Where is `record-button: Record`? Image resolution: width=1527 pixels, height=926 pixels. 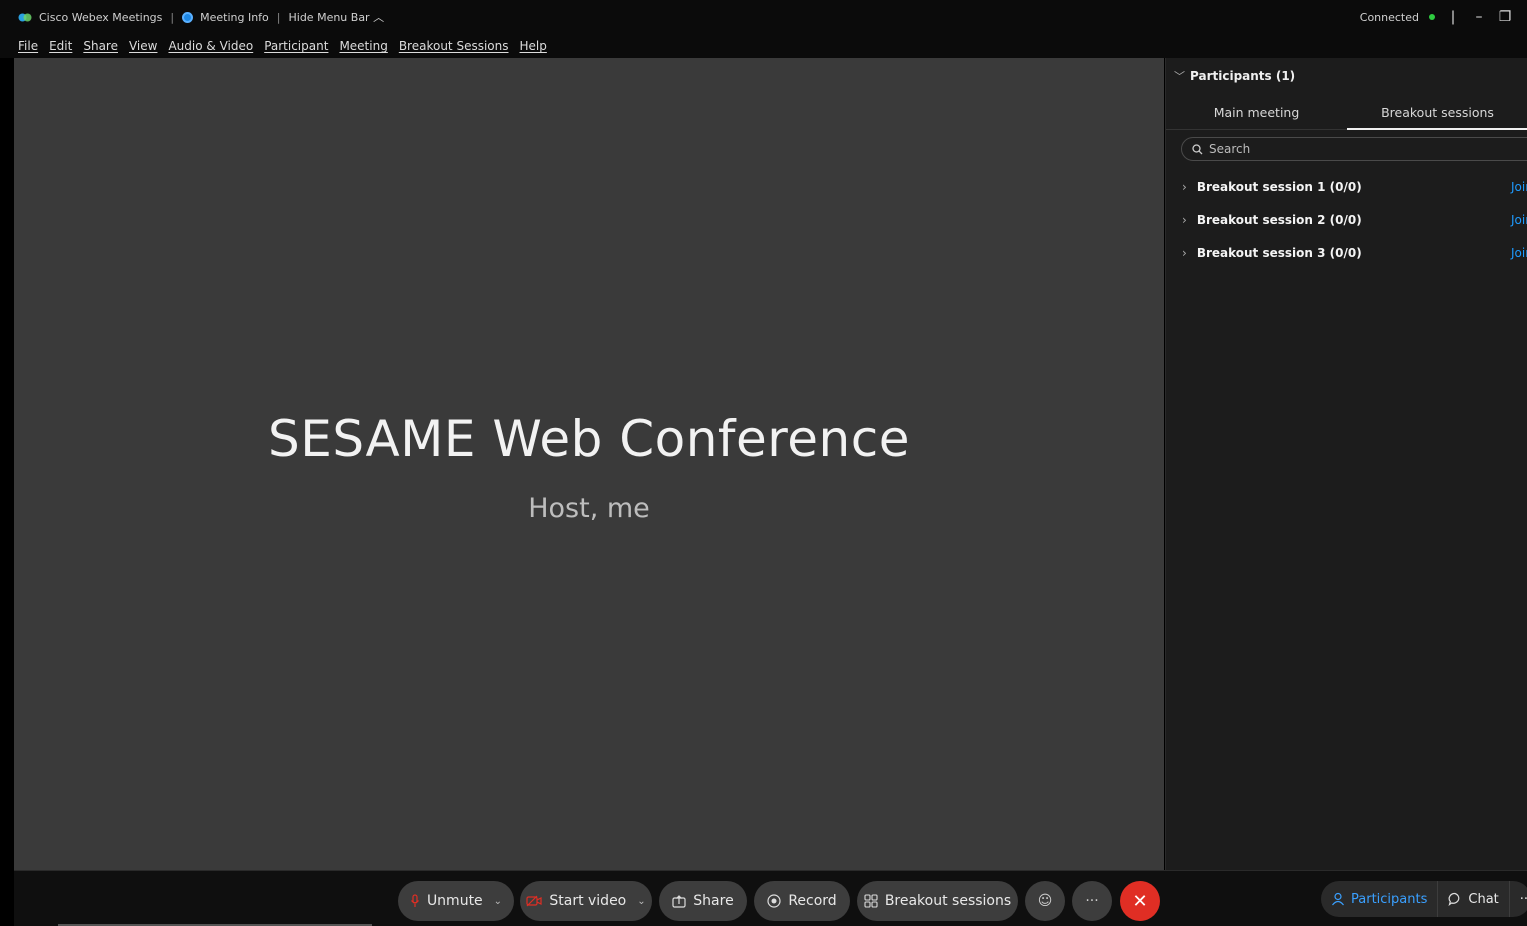
record-button: Record is located at coordinates (802, 901).